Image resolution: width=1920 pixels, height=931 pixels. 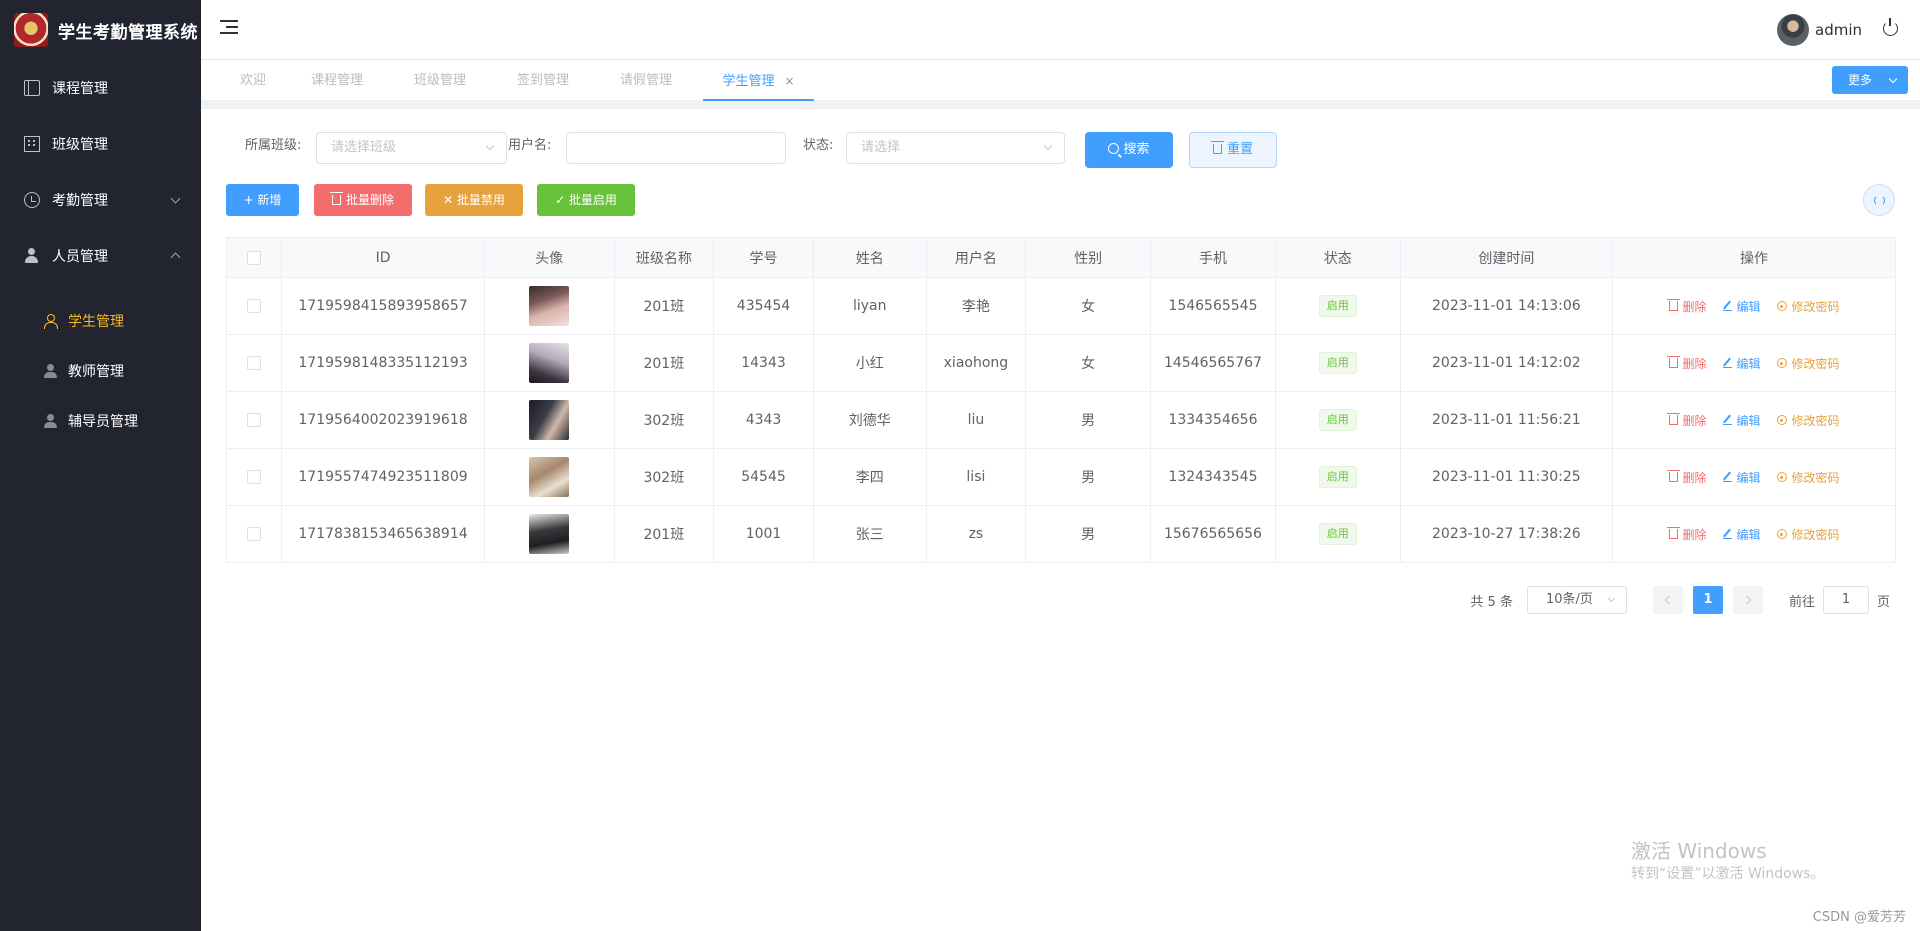 What do you see at coordinates (549, 306) in the screenshot?
I see `student-avatar` at bounding box center [549, 306].